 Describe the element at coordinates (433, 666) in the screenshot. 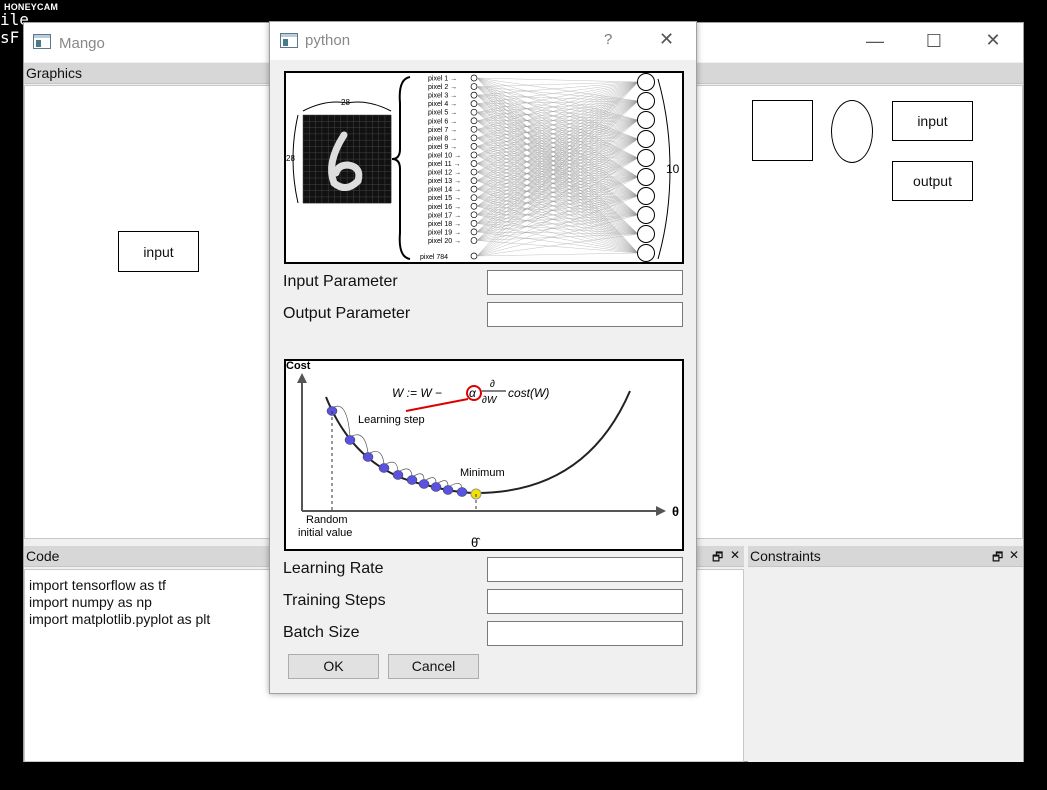

I see `cancel-button: Cancel` at that location.